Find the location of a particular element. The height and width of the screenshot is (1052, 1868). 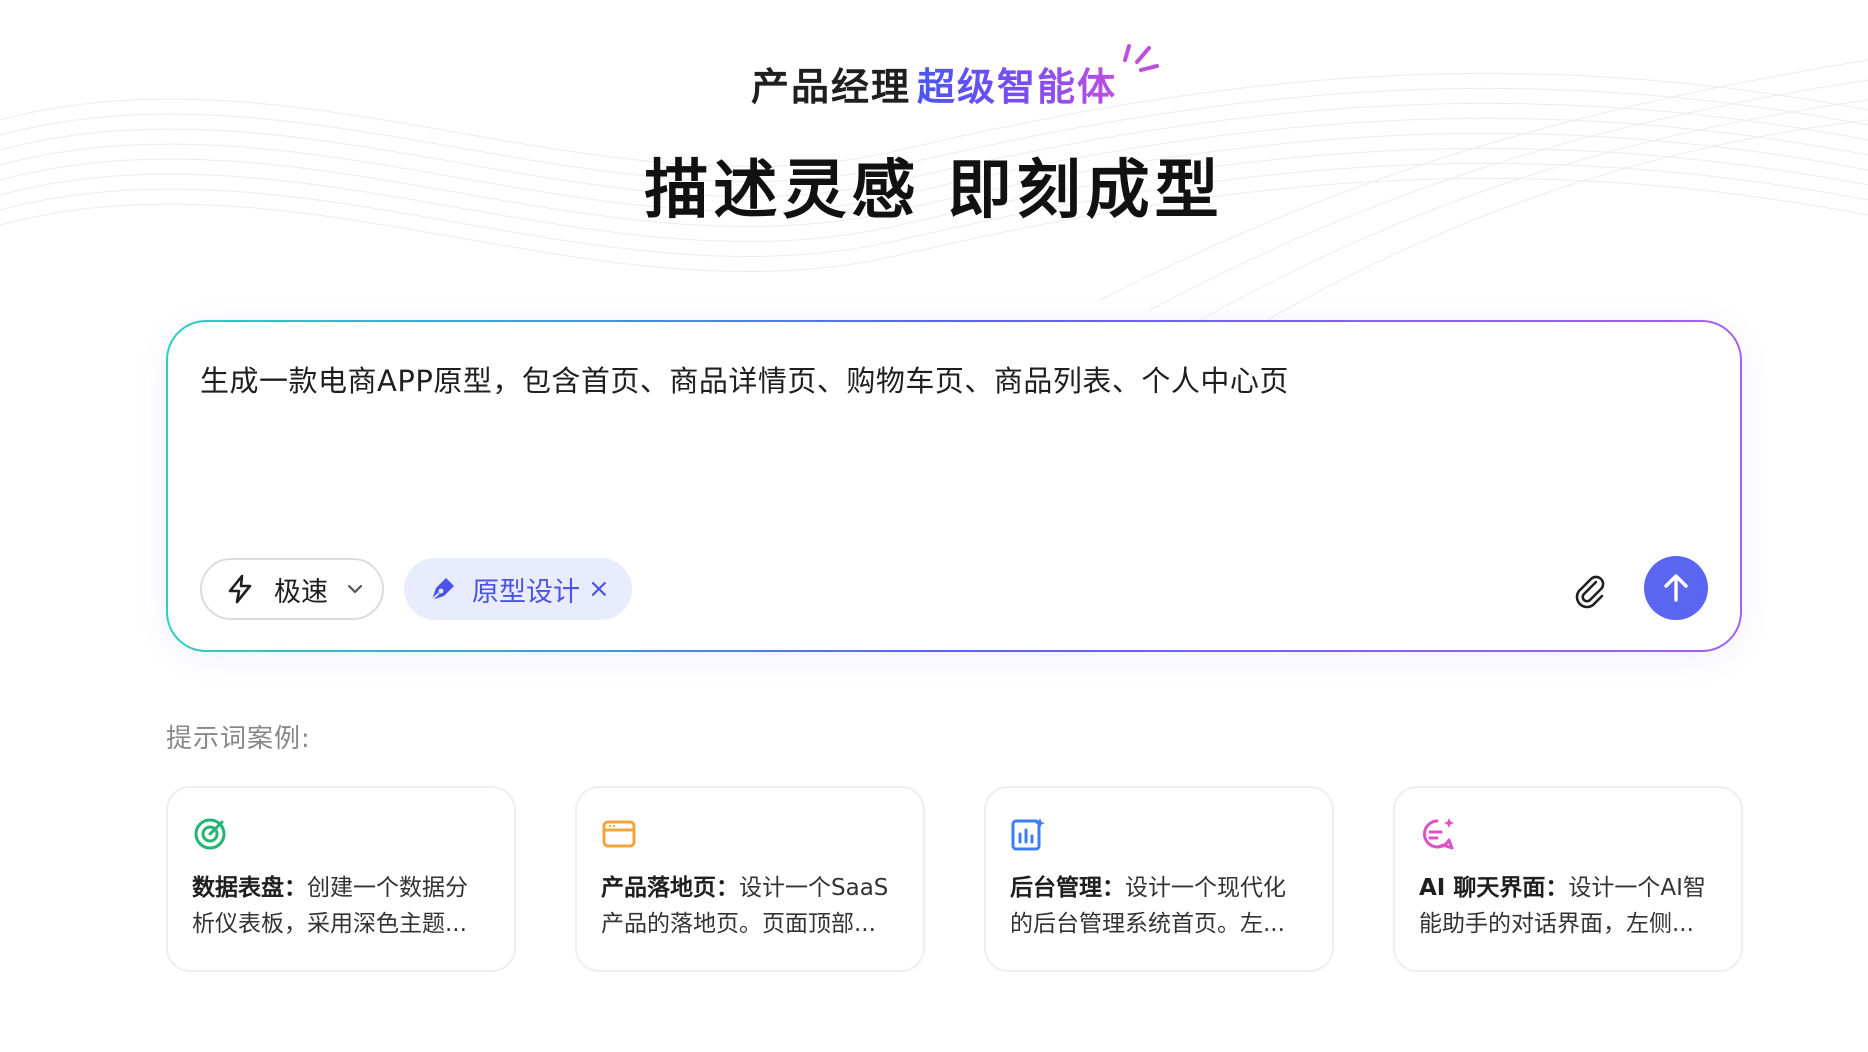

pen-icon is located at coordinates (442, 589).